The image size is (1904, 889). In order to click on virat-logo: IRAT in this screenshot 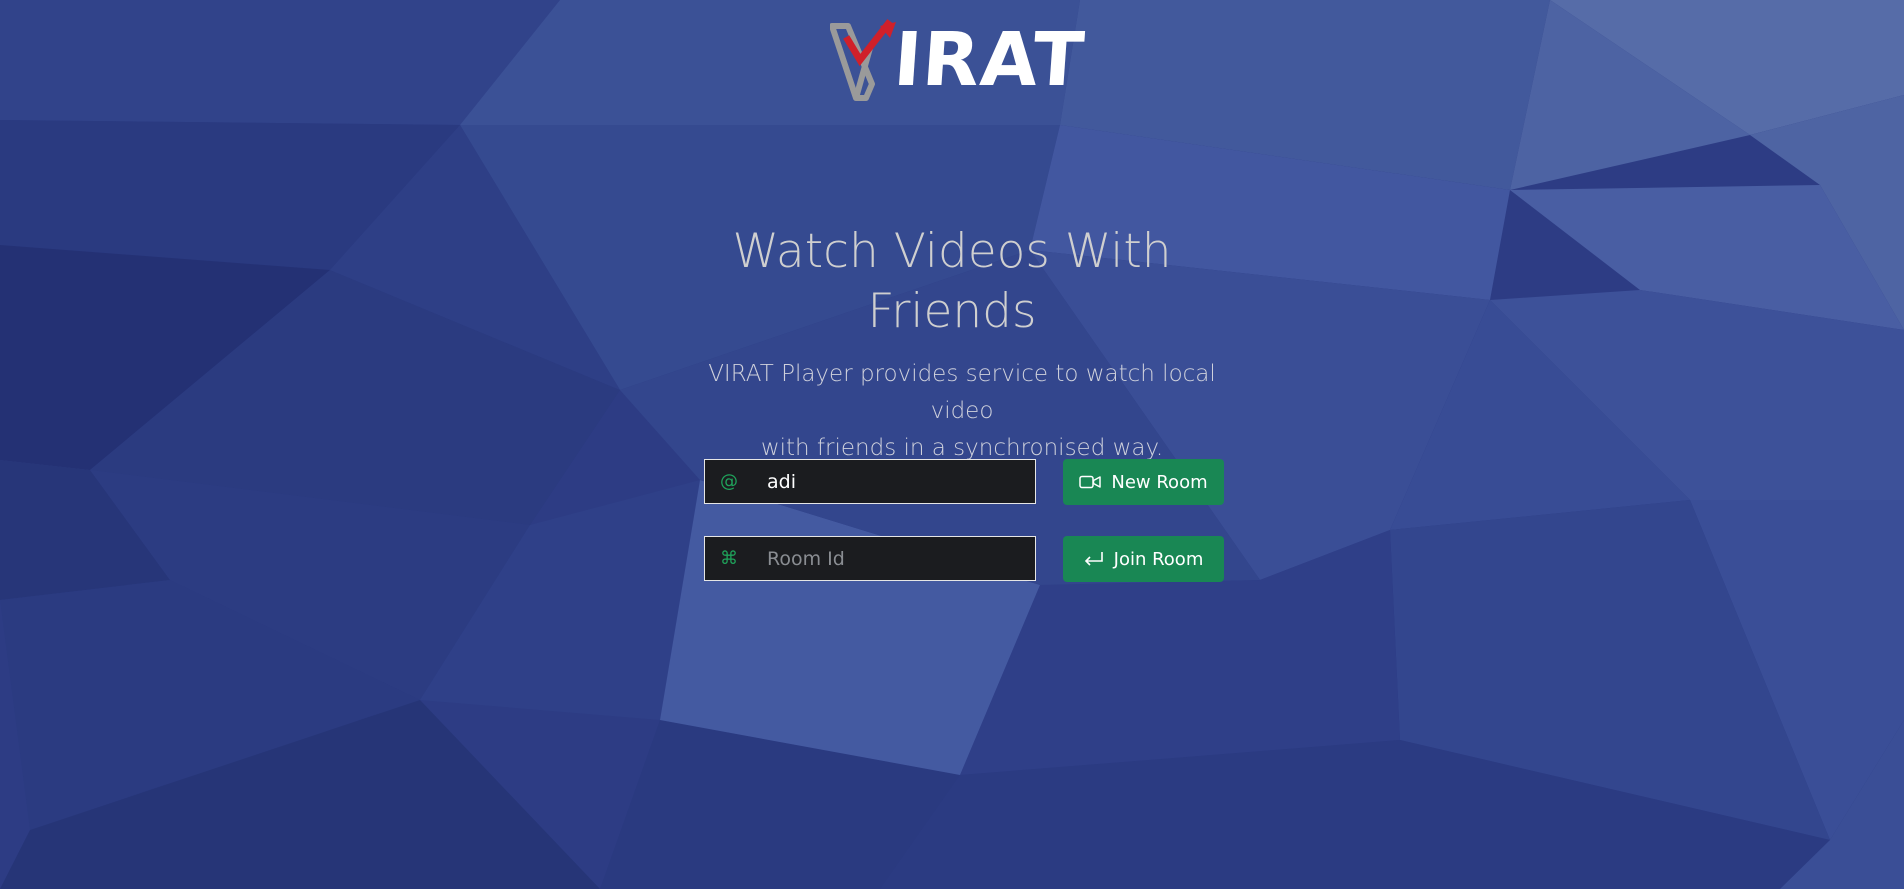, I will do `click(959, 60)`.